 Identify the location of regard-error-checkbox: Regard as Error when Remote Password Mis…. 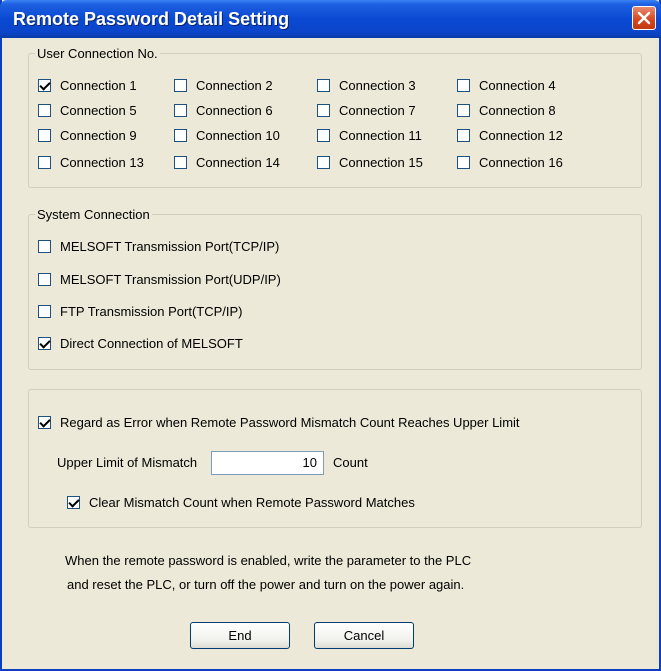
(279, 422).